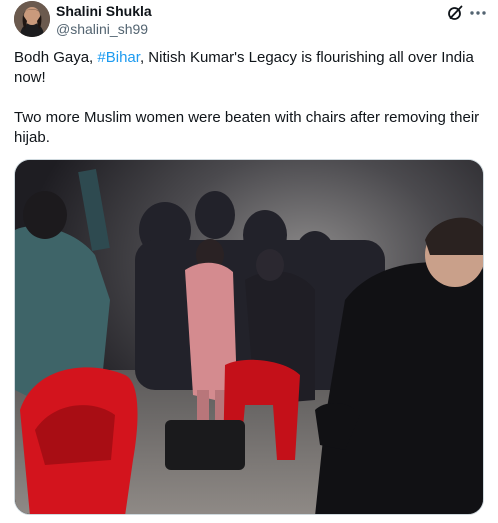 The height and width of the screenshot is (523, 498). I want to click on user-handle: @shalini_sh99, so click(104, 29).